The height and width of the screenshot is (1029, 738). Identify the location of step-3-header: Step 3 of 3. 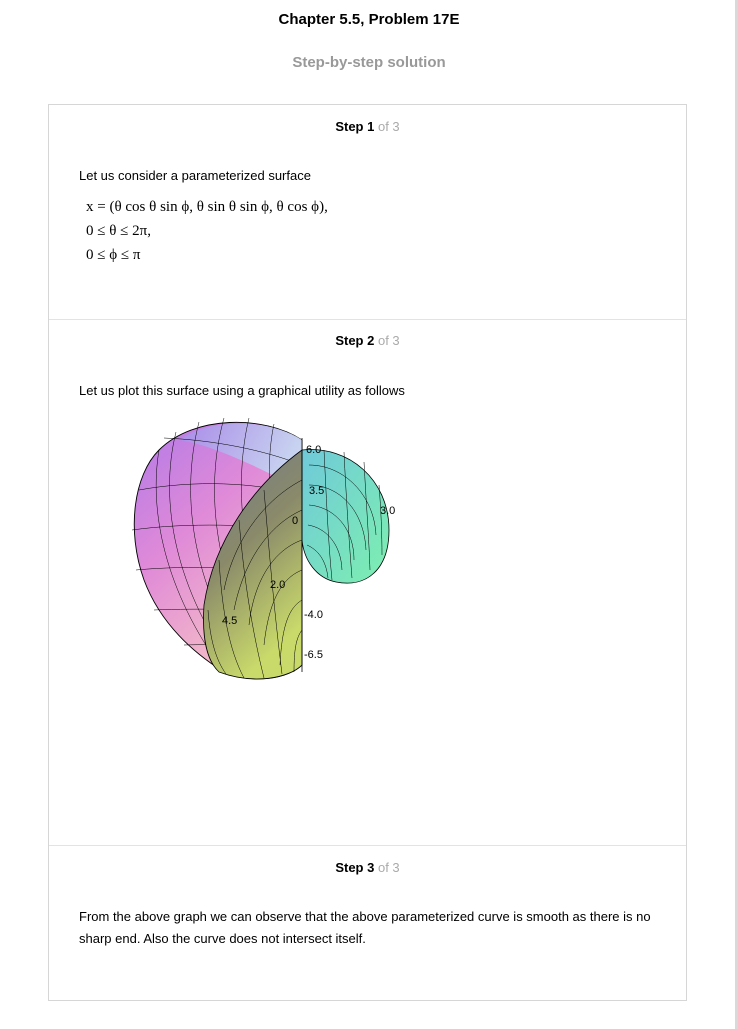
(367, 867).